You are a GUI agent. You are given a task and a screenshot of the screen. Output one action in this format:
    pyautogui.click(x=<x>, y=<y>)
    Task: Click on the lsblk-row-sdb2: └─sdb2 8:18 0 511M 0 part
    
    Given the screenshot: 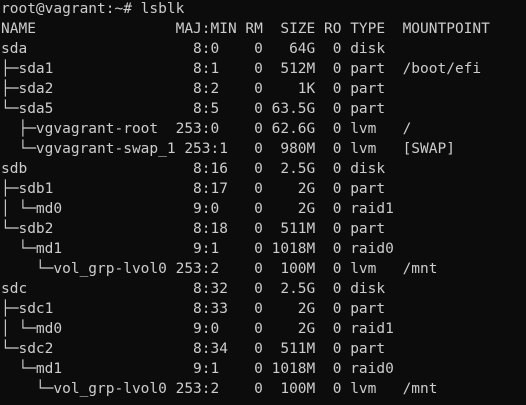 What is the action you would take?
    pyautogui.click(x=193, y=229)
    